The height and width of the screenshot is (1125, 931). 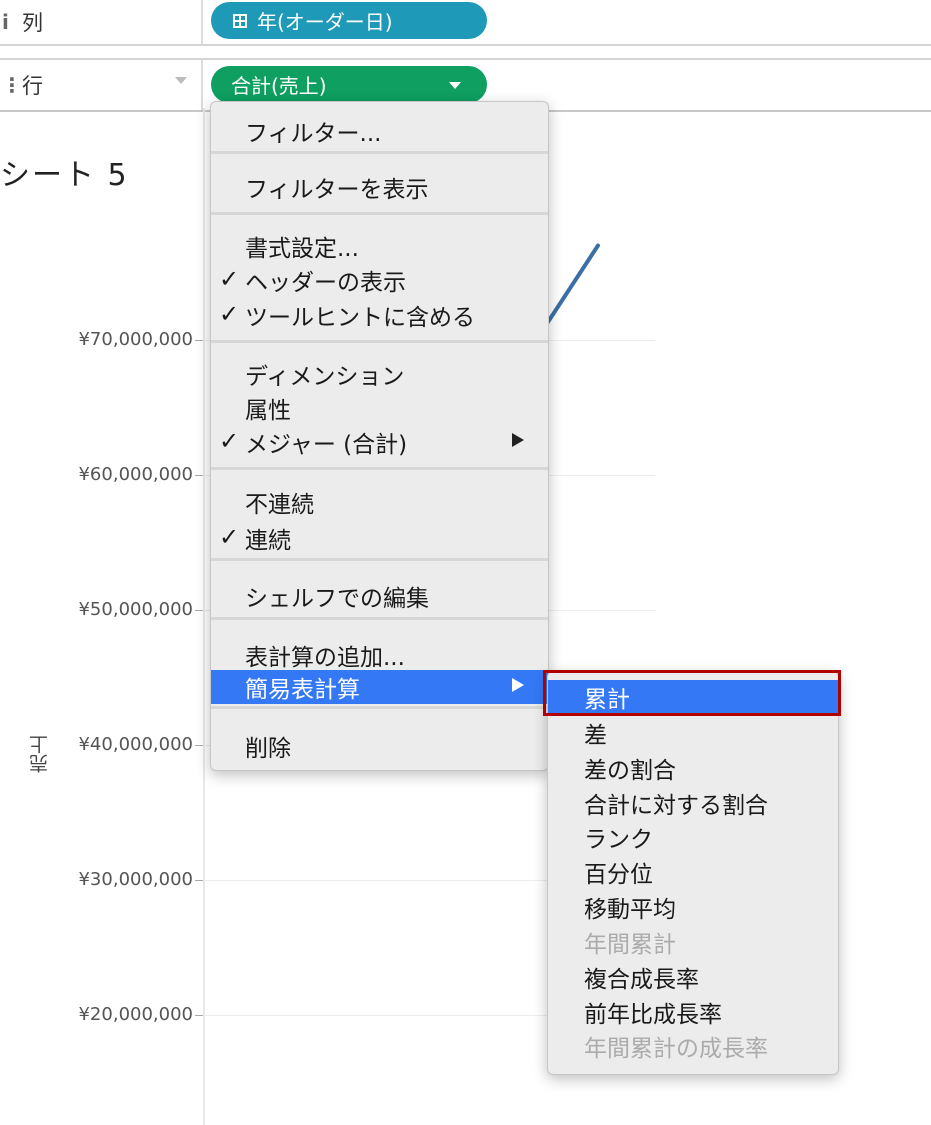 I want to click on submenu-item-percentile: 百分位, so click(x=693, y=872).